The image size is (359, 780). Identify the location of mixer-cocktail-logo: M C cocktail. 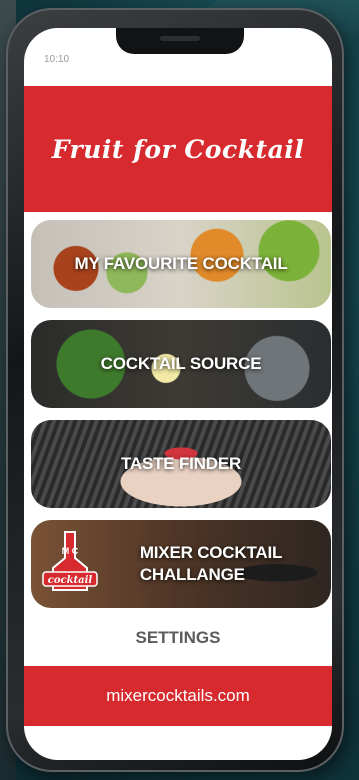
(70, 561).